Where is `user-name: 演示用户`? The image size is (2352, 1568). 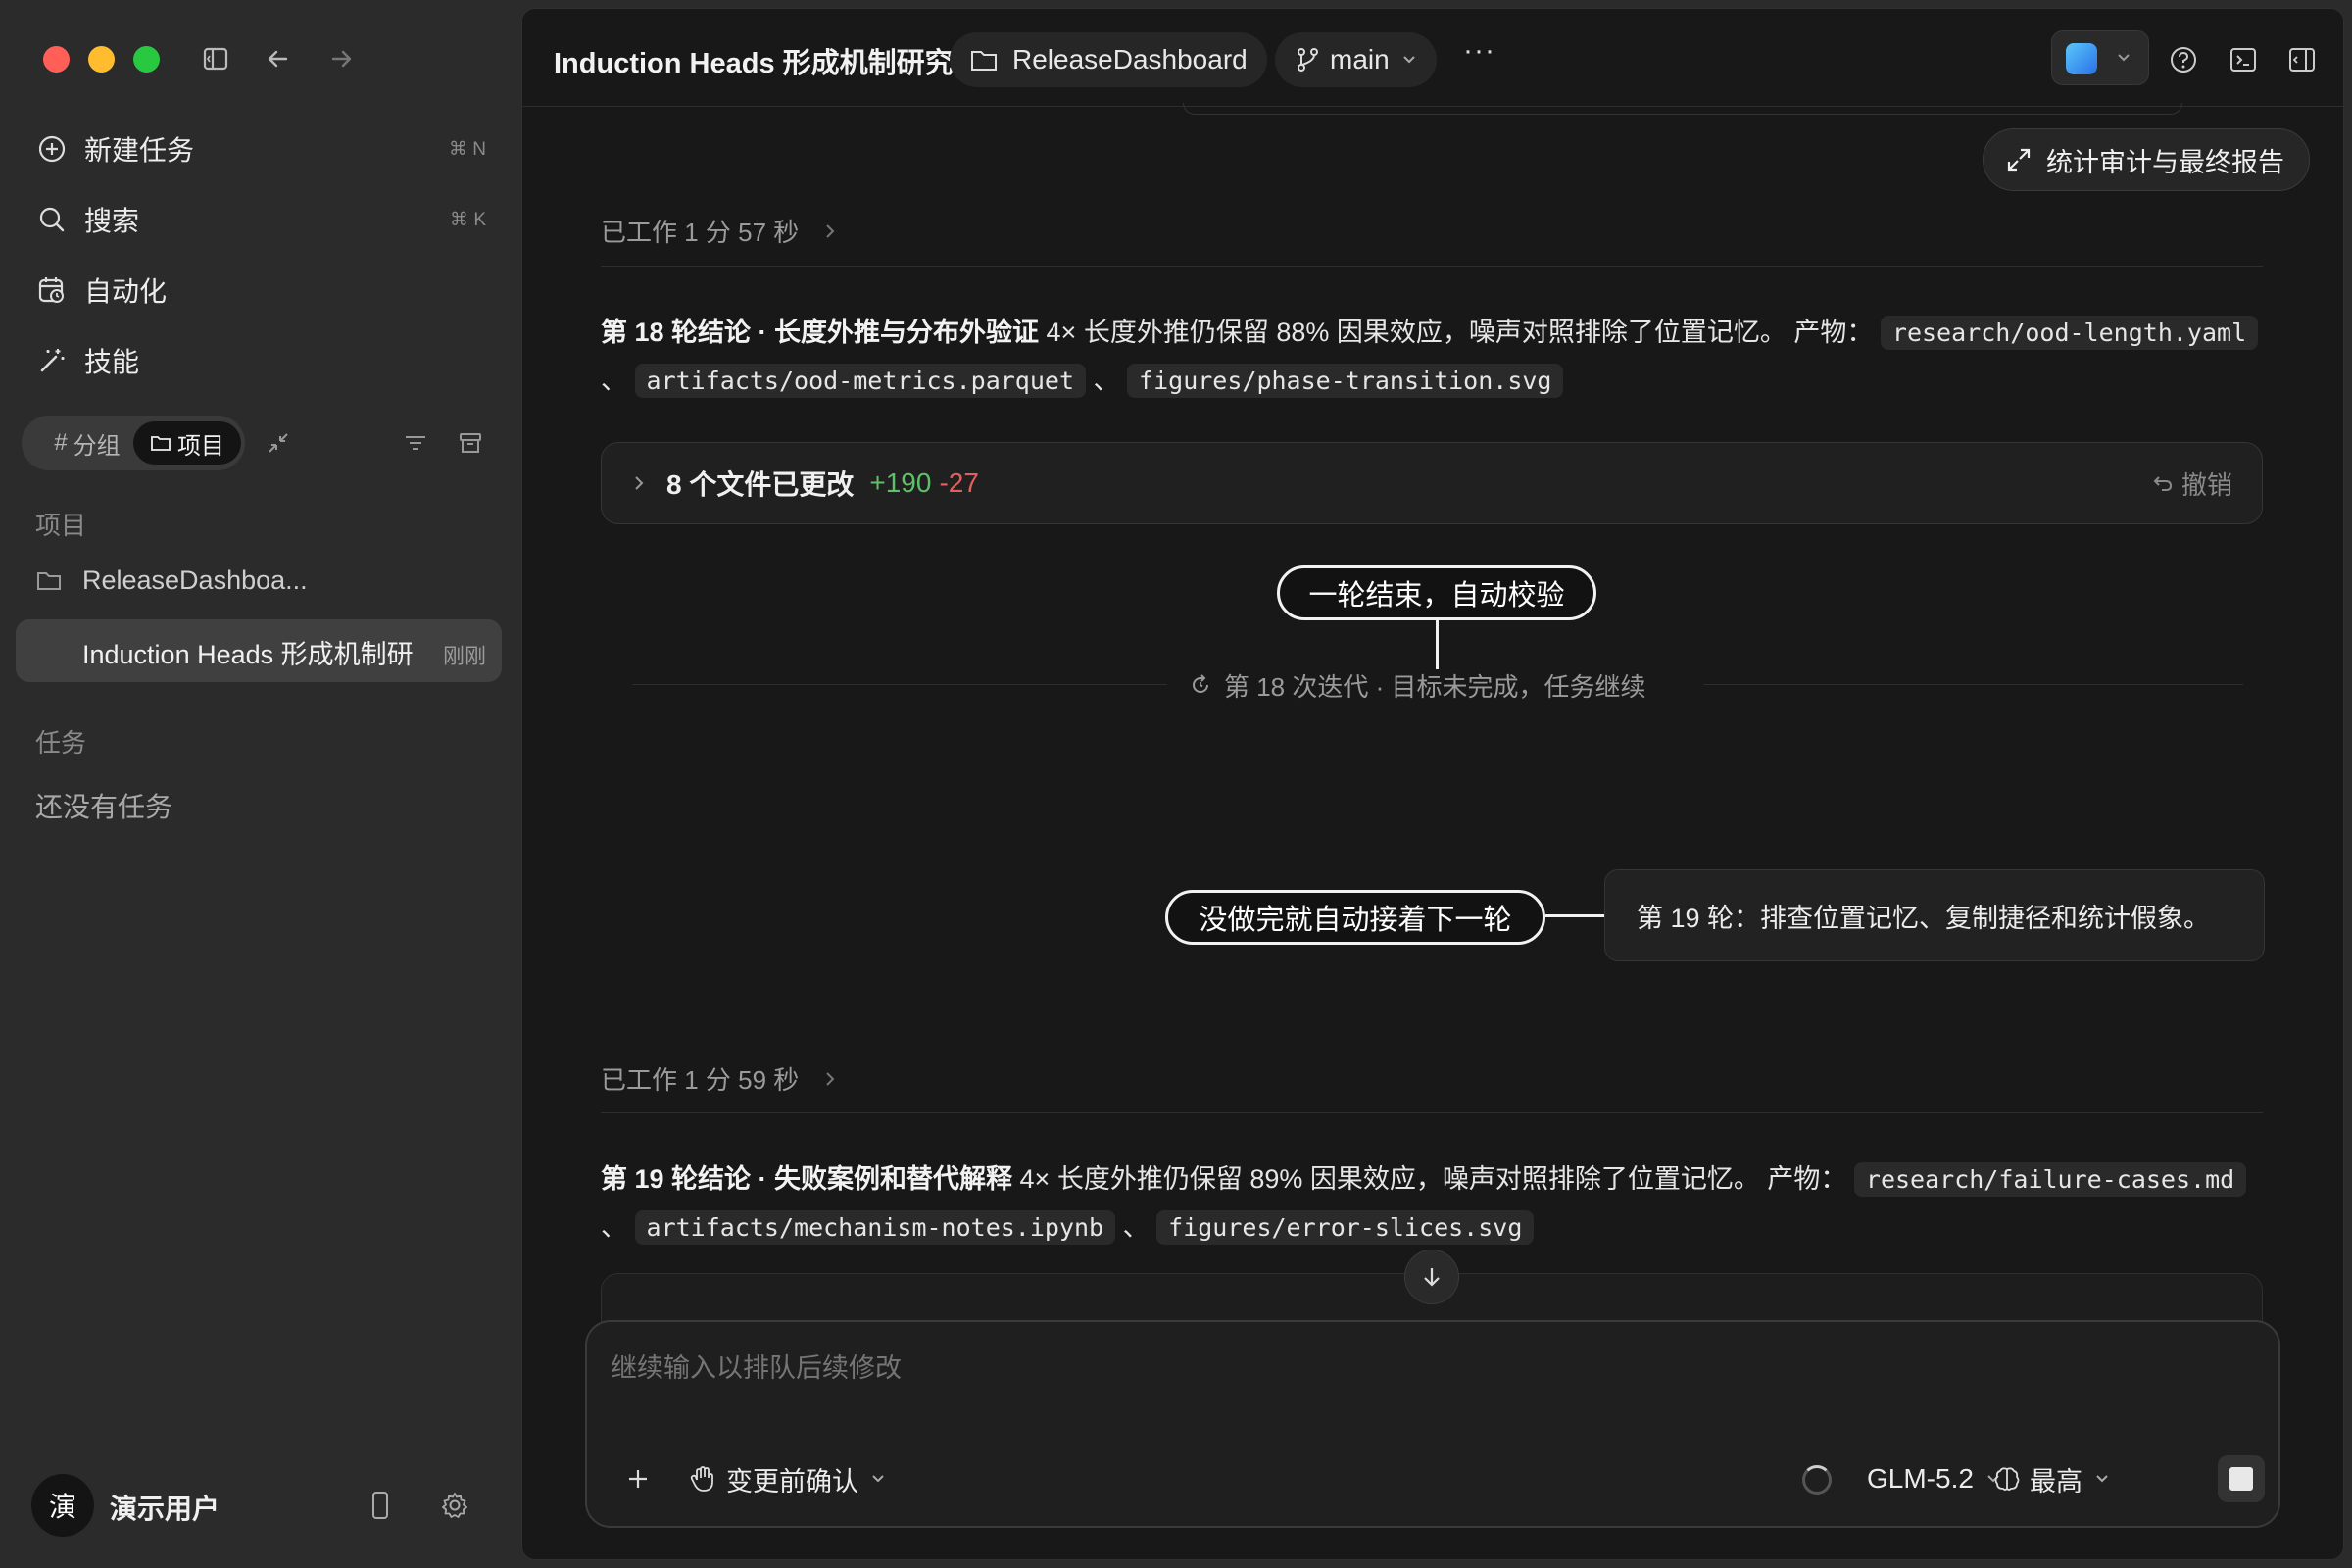
user-name: 演示用户 is located at coordinates (165, 1507).